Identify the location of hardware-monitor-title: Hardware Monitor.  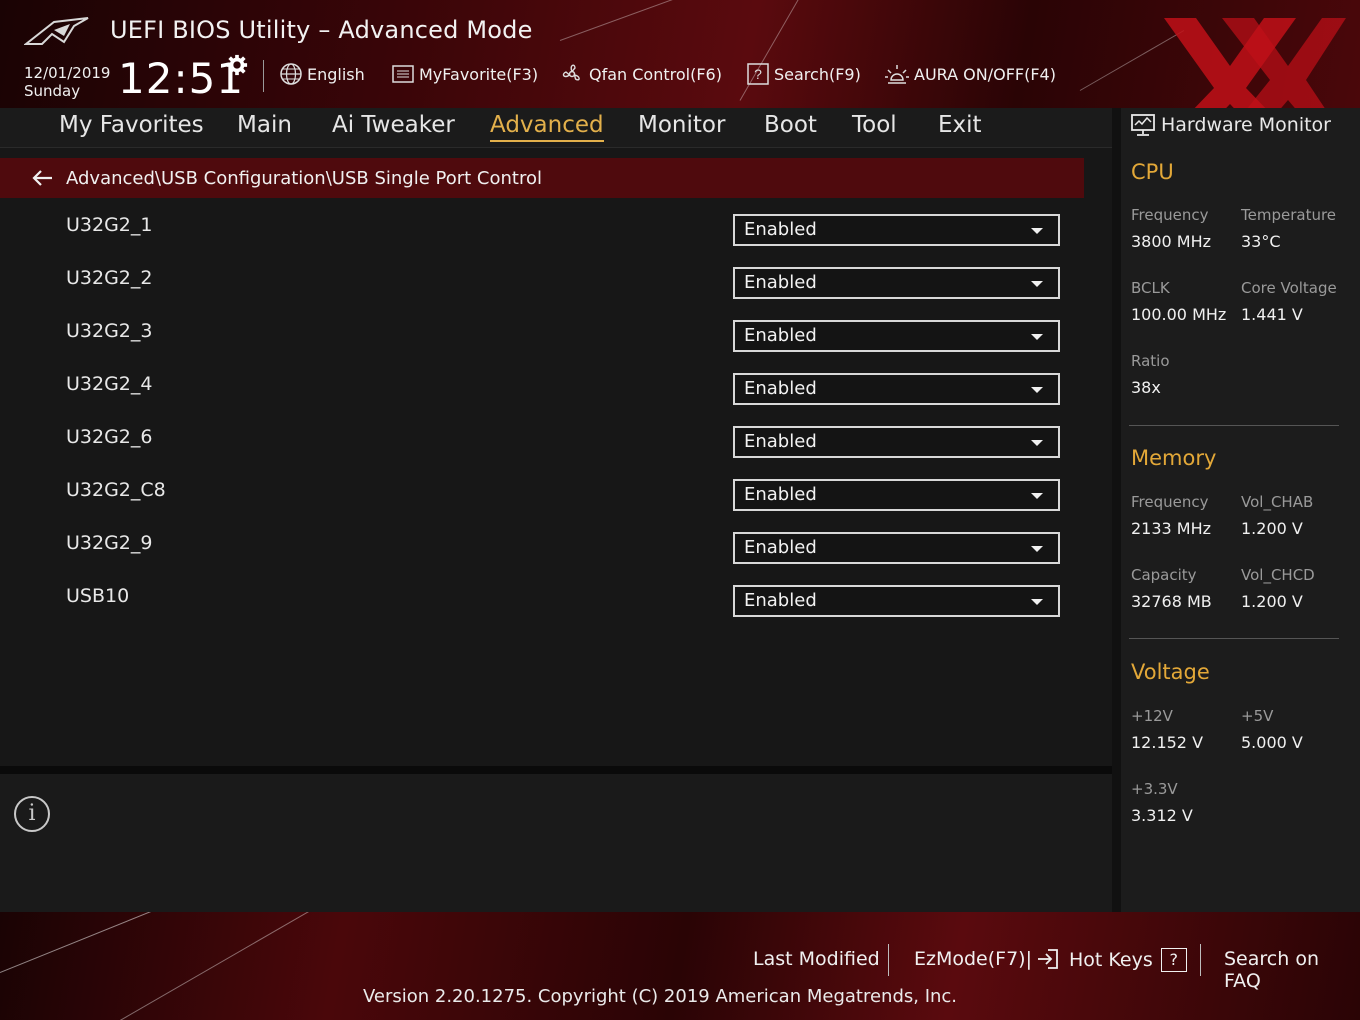
(1246, 125).